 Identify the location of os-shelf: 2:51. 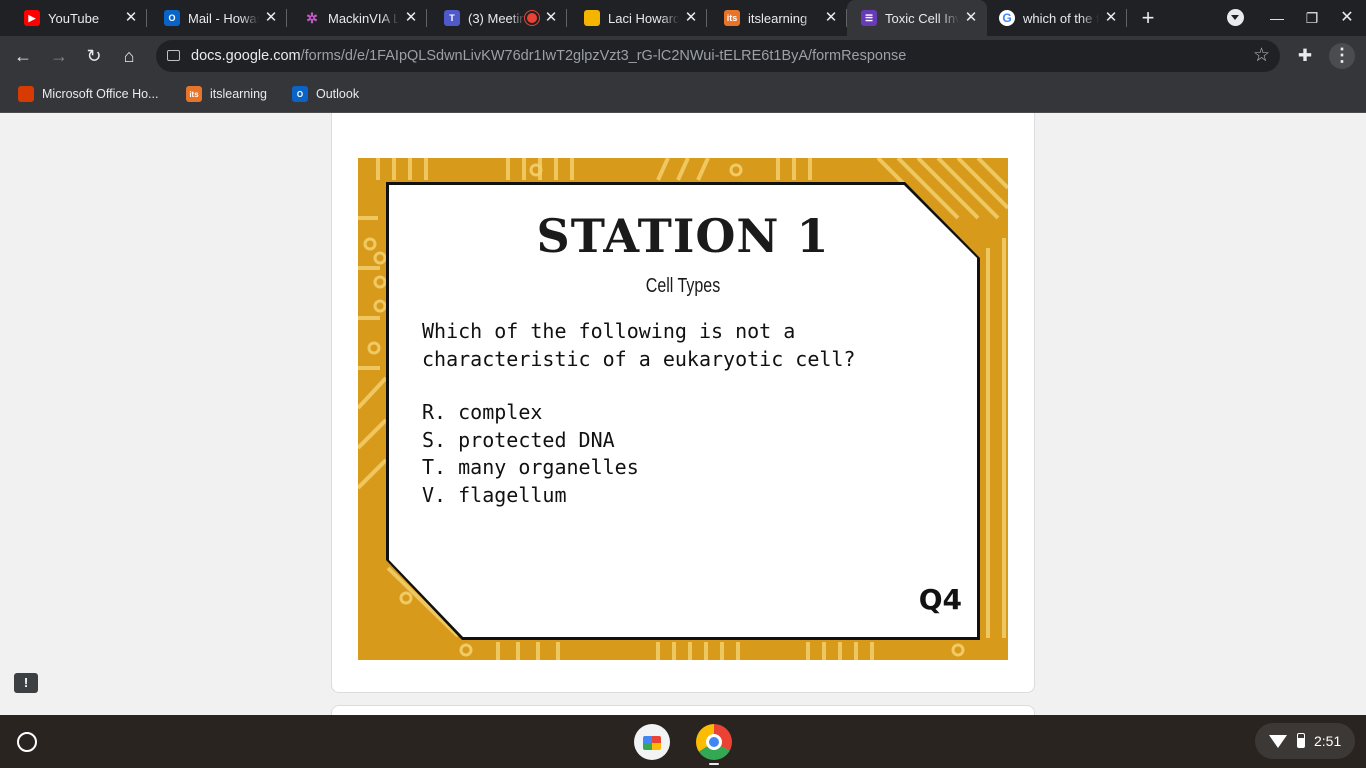
(683, 741).